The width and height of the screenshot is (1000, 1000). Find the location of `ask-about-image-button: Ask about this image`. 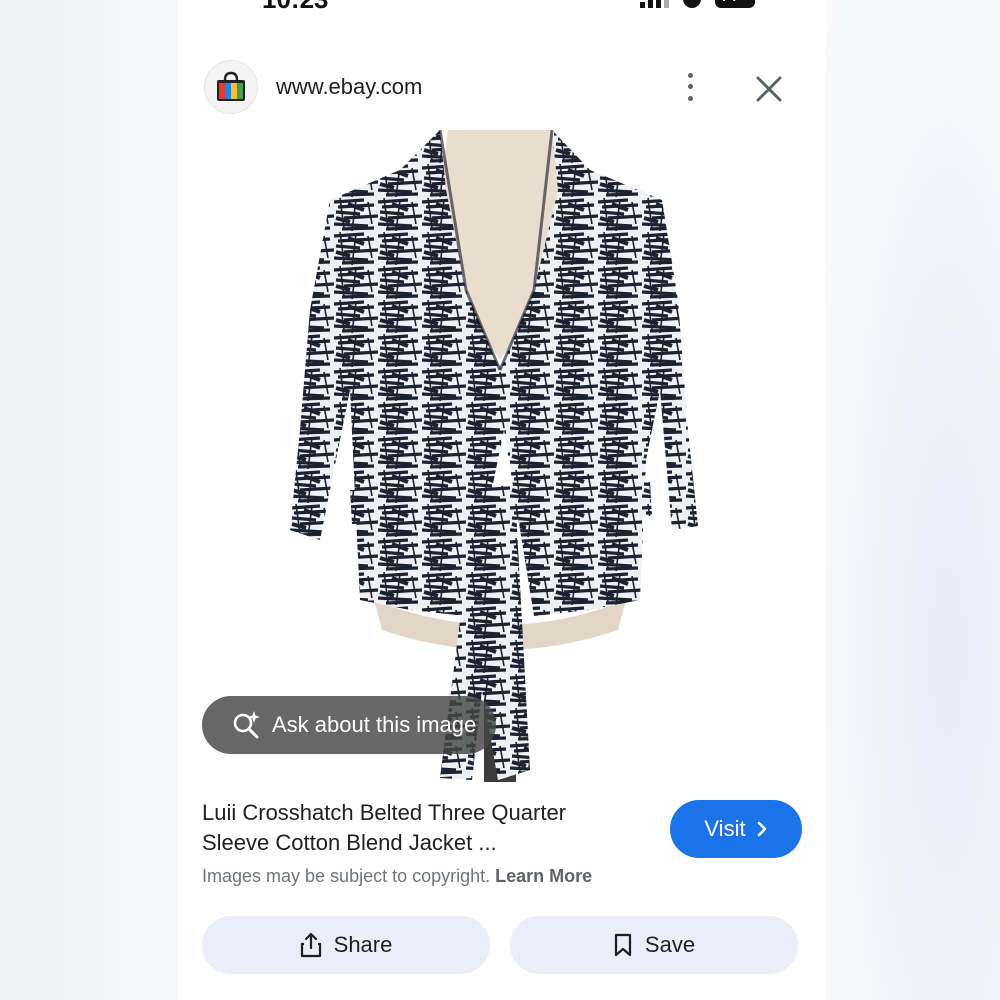

ask-about-image-button: Ask about this image is located at coordinates (349, 725).